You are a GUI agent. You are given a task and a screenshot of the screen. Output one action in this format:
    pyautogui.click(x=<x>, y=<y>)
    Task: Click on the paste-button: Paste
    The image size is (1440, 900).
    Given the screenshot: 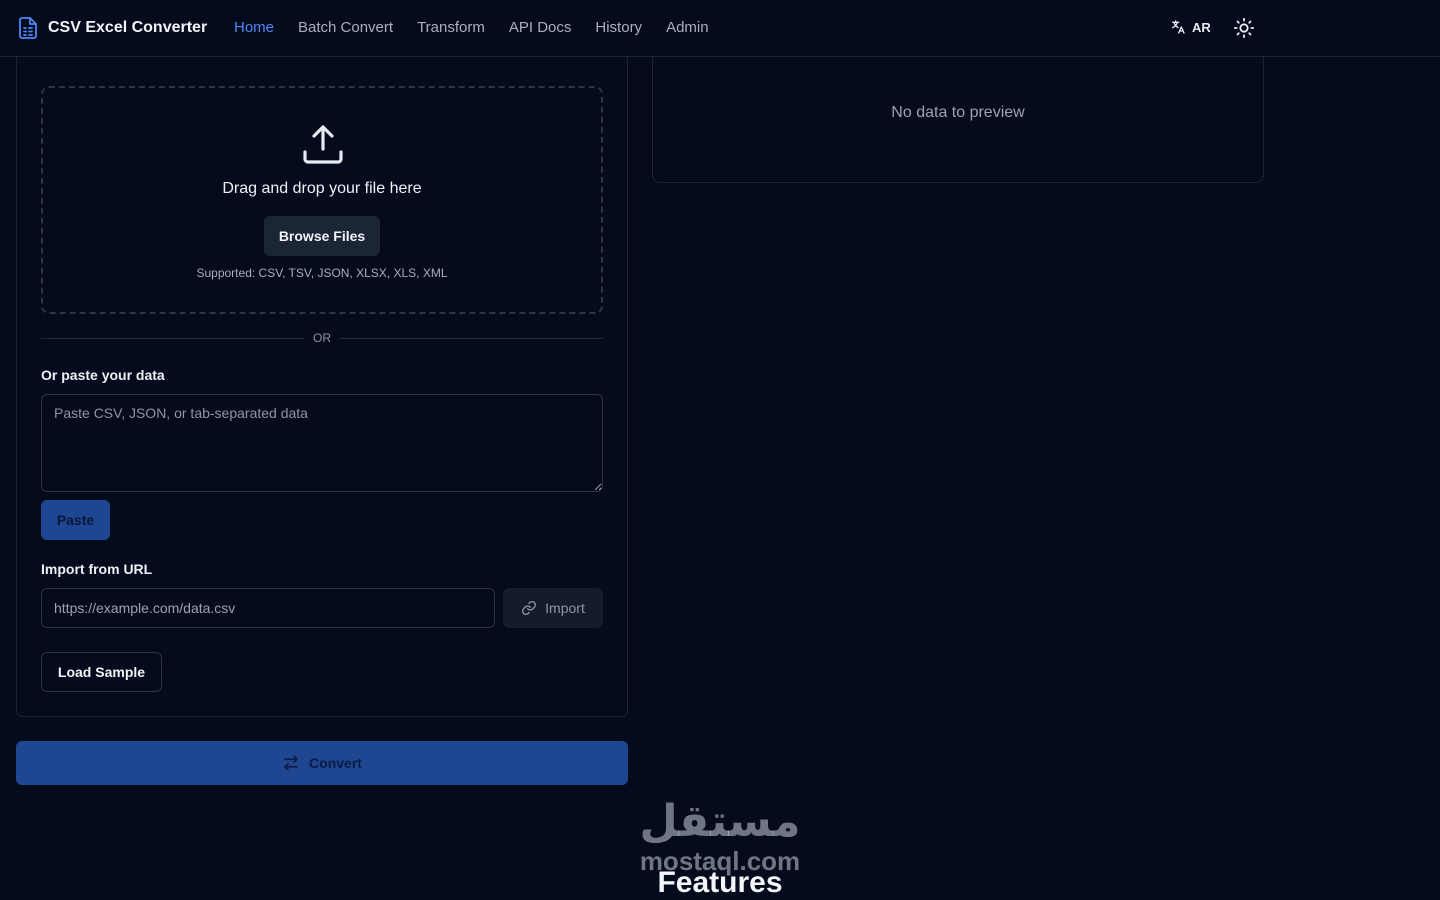 What is the action you would take?
    pyautogui.click(x=75, y=520)
    